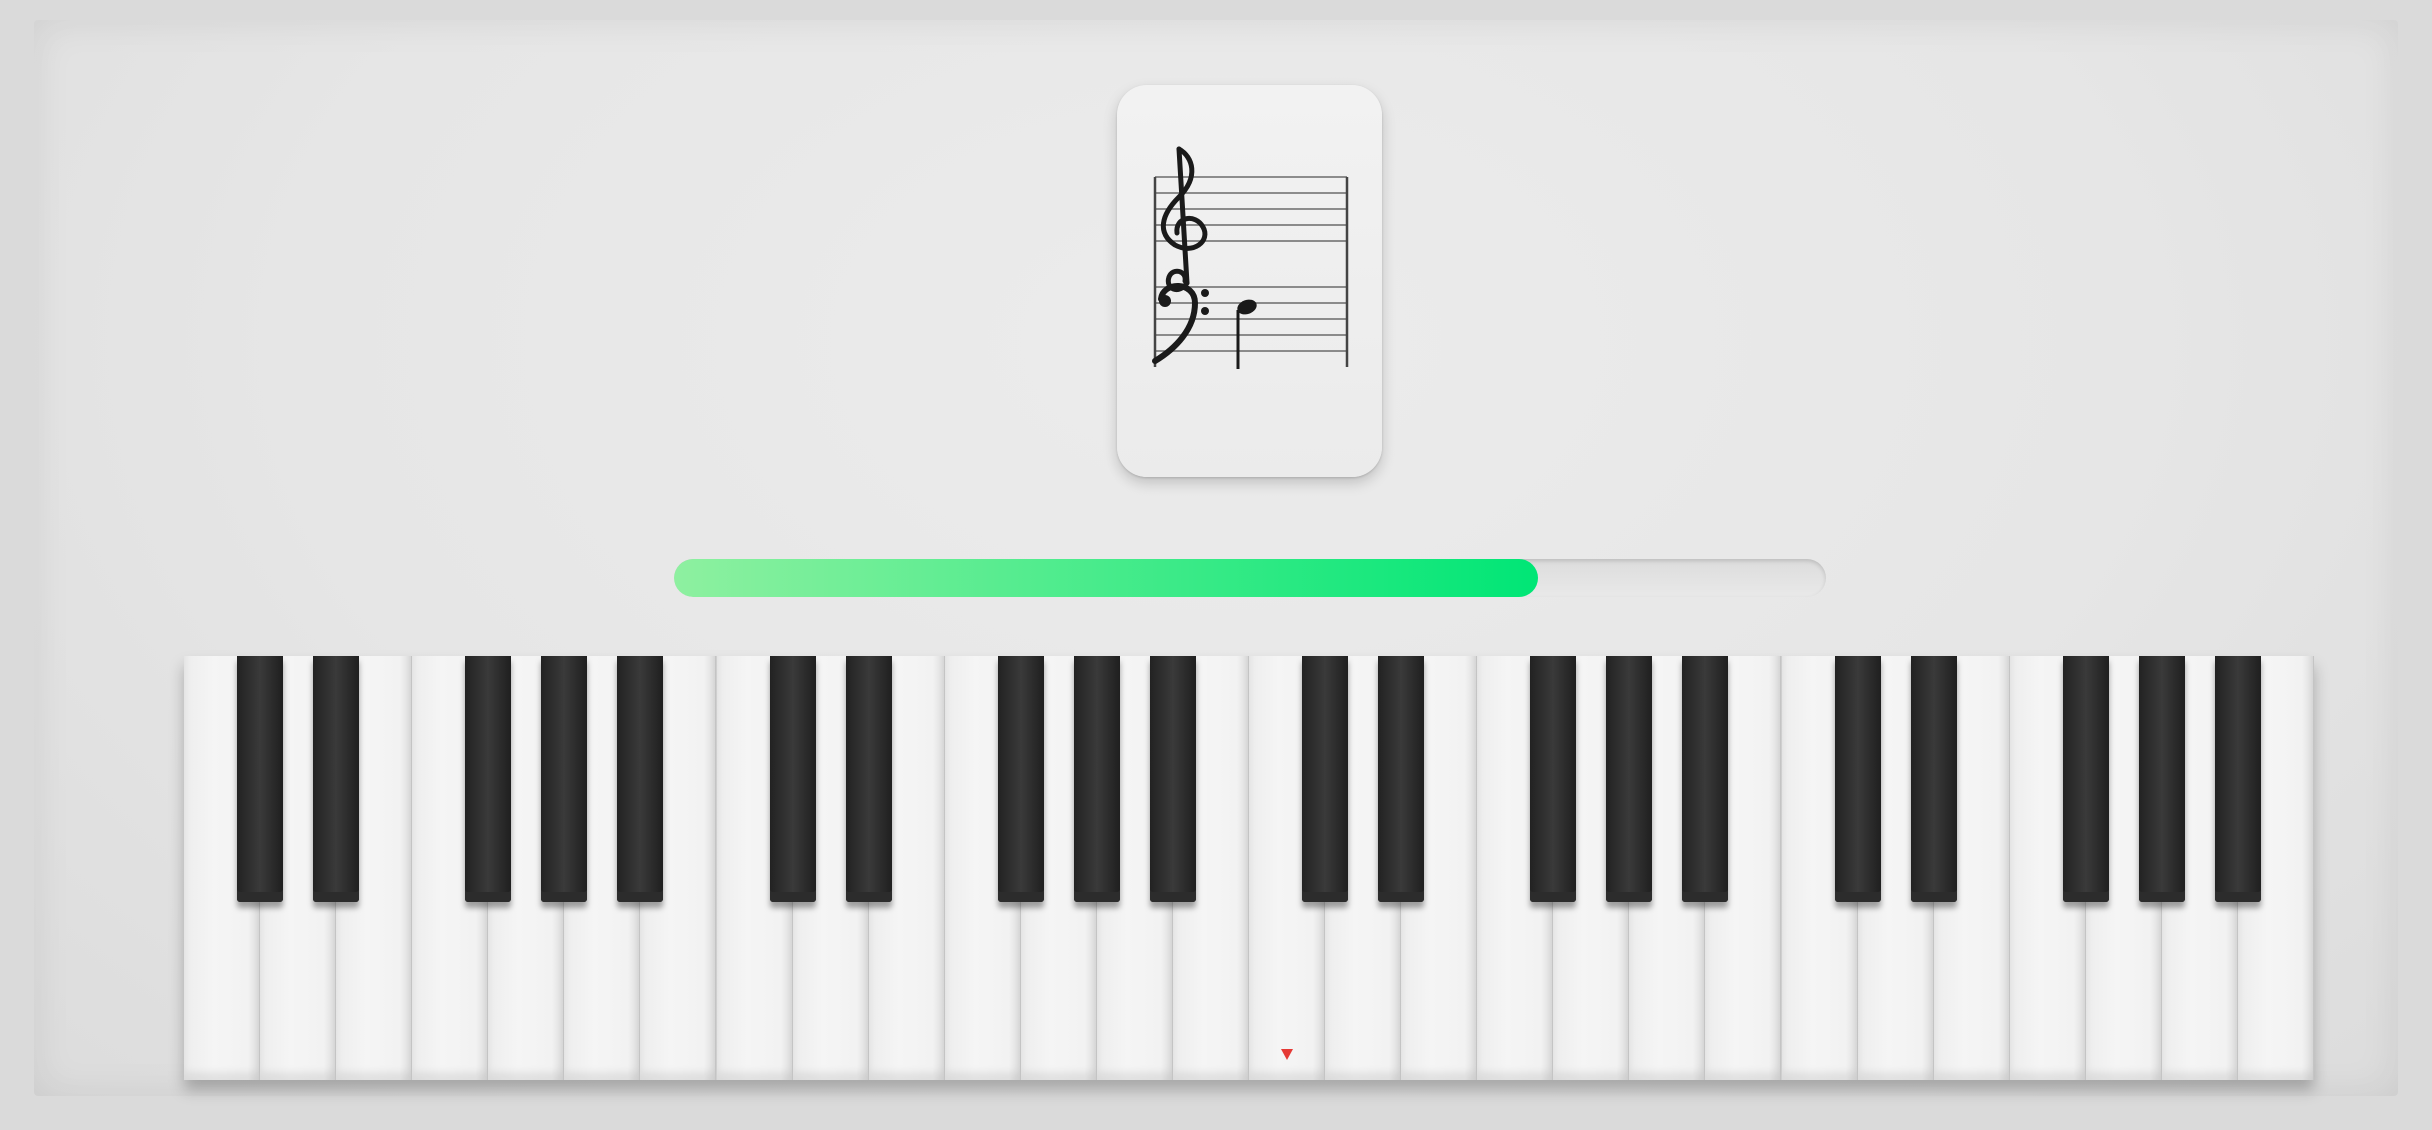  I want to click on black-key-c-sharp0, so click(260, 779).